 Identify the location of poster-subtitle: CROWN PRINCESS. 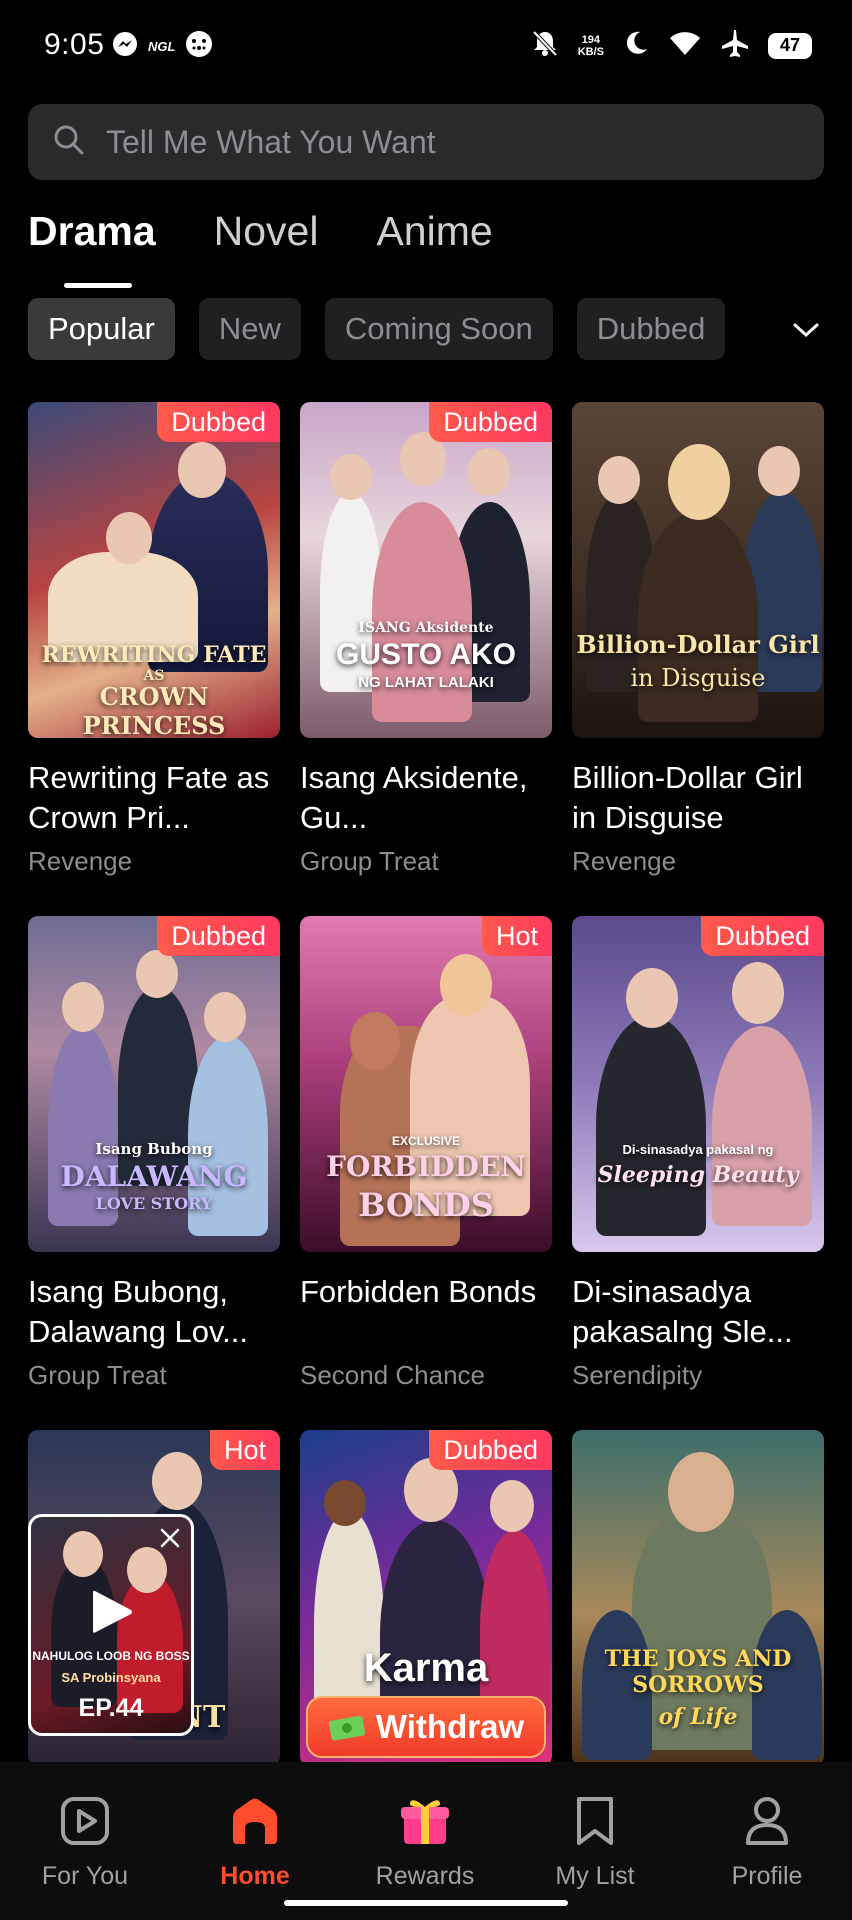
(154, 710).